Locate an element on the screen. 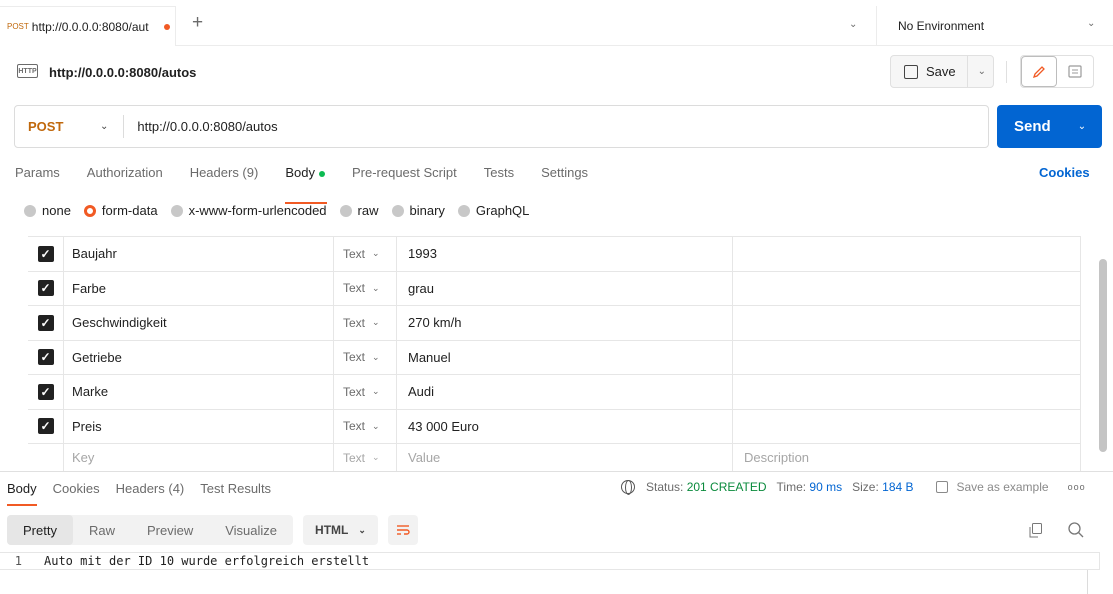 The image size is (1113, 594). request-title: http://0.0.0.0:8080/autos is located at coordinates (122, 72).